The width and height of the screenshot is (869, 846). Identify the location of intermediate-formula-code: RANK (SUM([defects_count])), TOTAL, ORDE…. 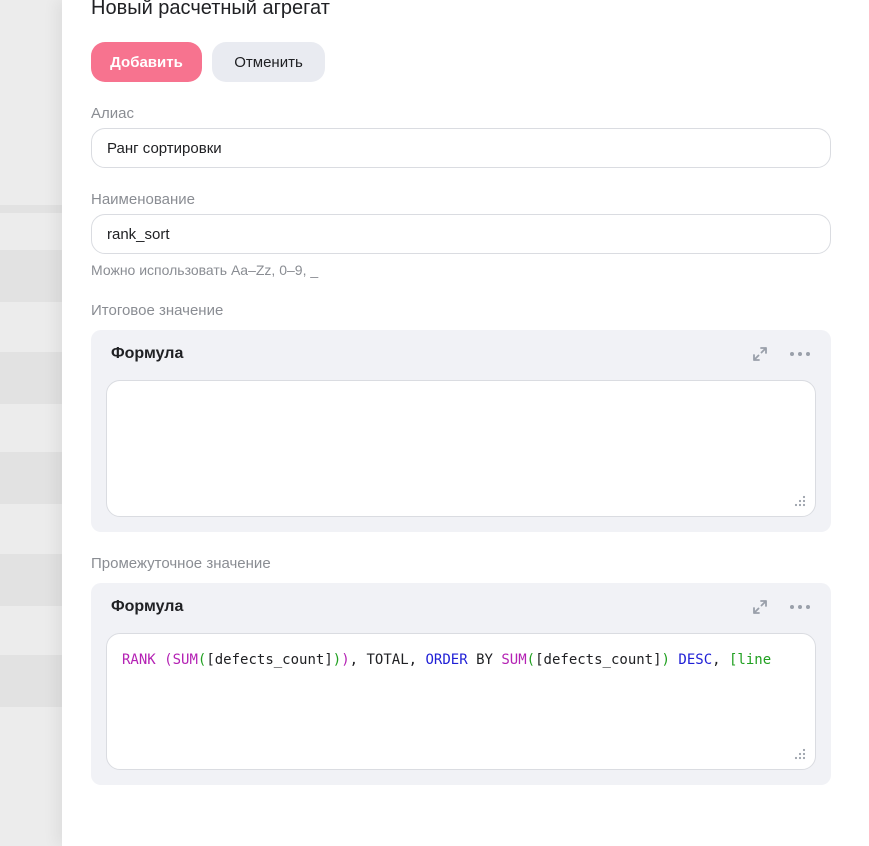
(446, 660).